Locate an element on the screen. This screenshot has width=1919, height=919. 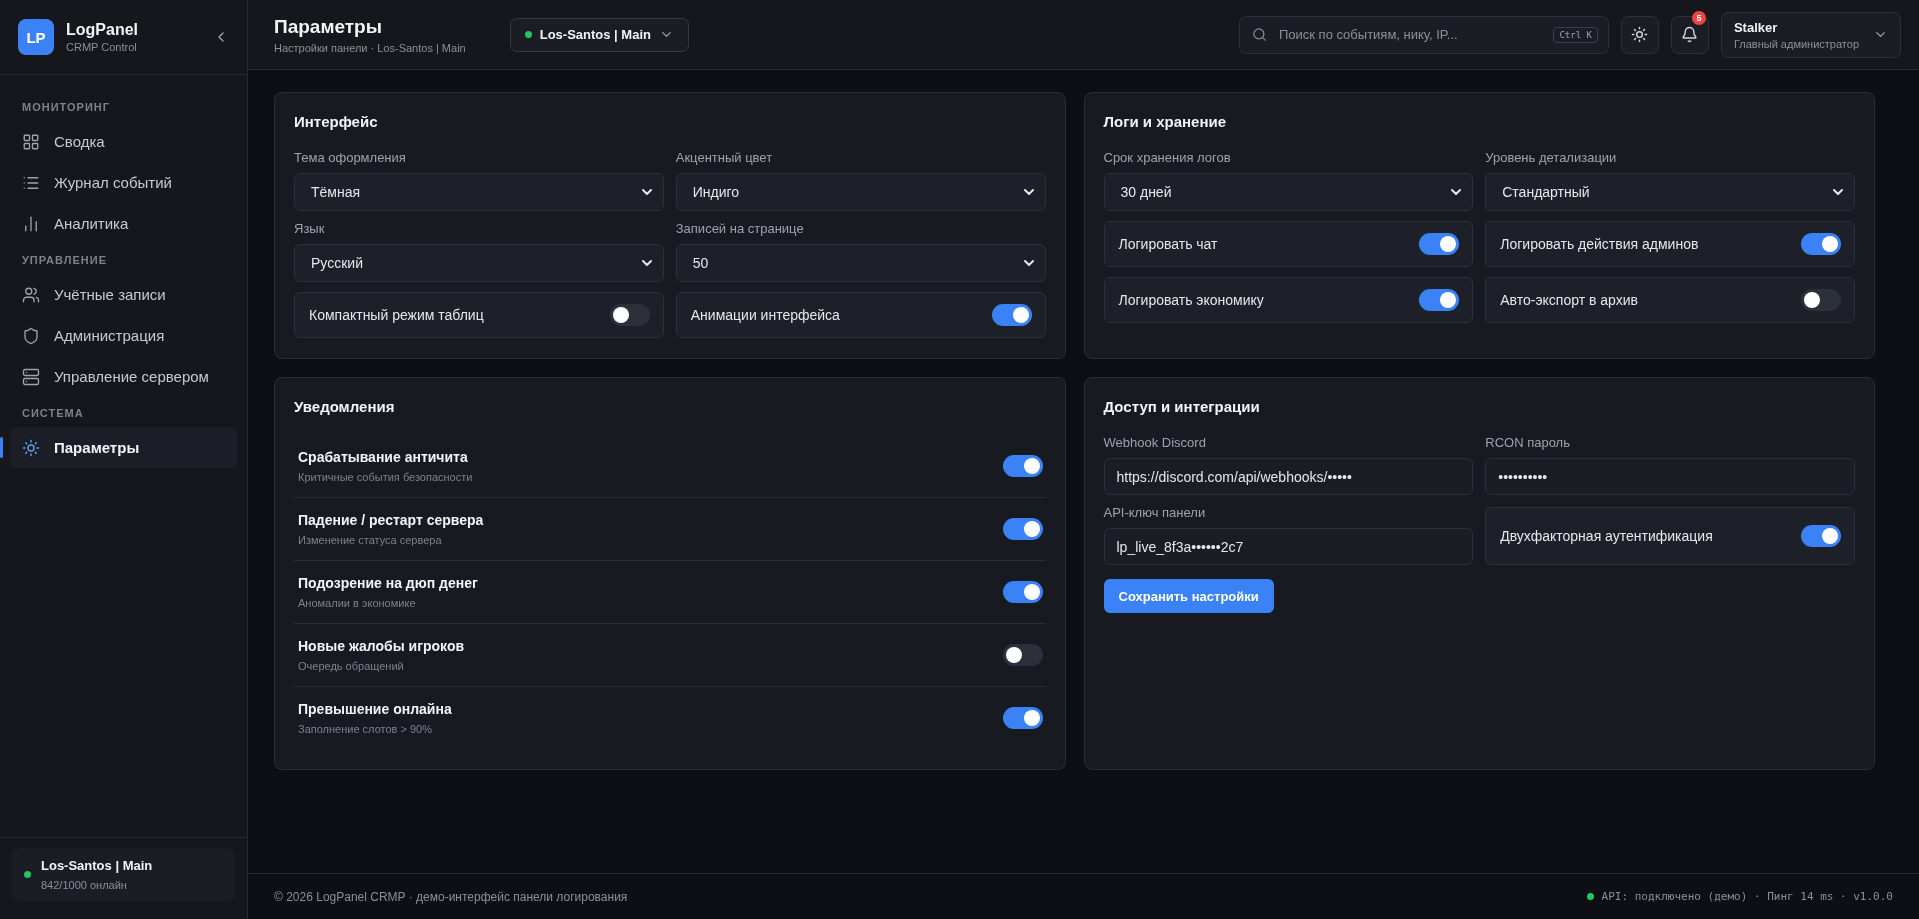
select-field: Тёмная is located at coordinates (479, 192).